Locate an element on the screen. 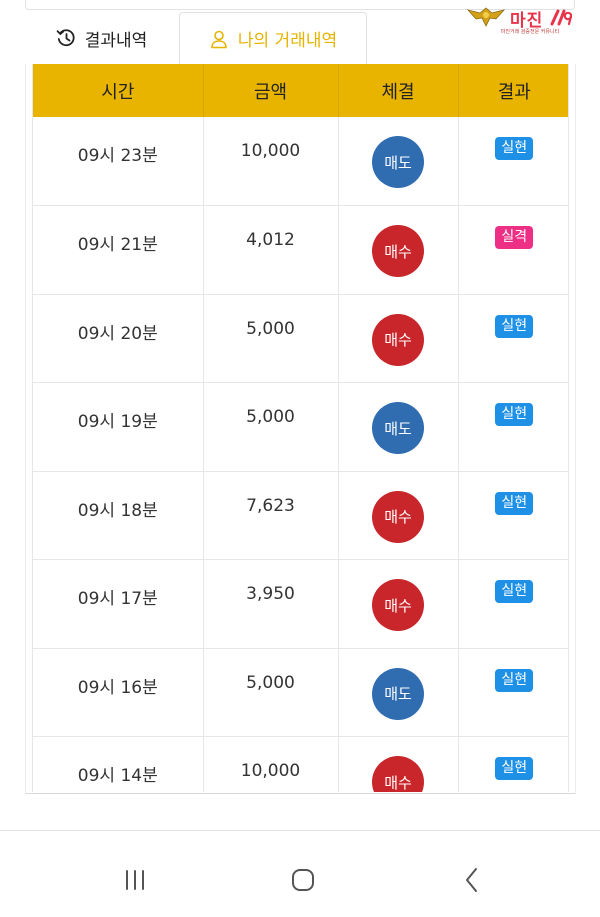  table-row: 09시 16분 5,000 매도 실현 is located at coordinates (300, 692).